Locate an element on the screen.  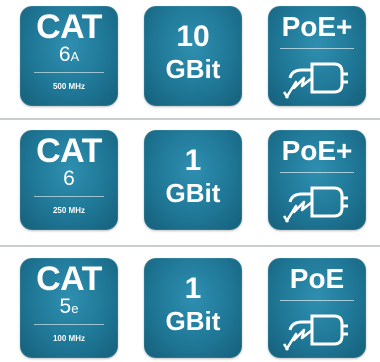
speed-tile: 10 GBit is located at coordinates (193, 56).